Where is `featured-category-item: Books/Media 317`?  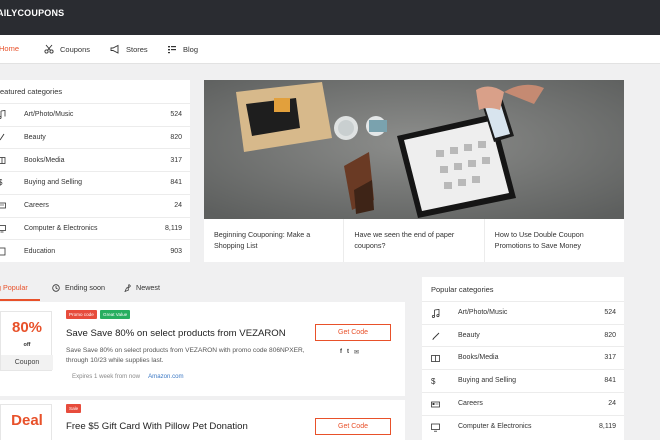 featured-category-item: Books/Media 317 is located at coordinates (95, 159).